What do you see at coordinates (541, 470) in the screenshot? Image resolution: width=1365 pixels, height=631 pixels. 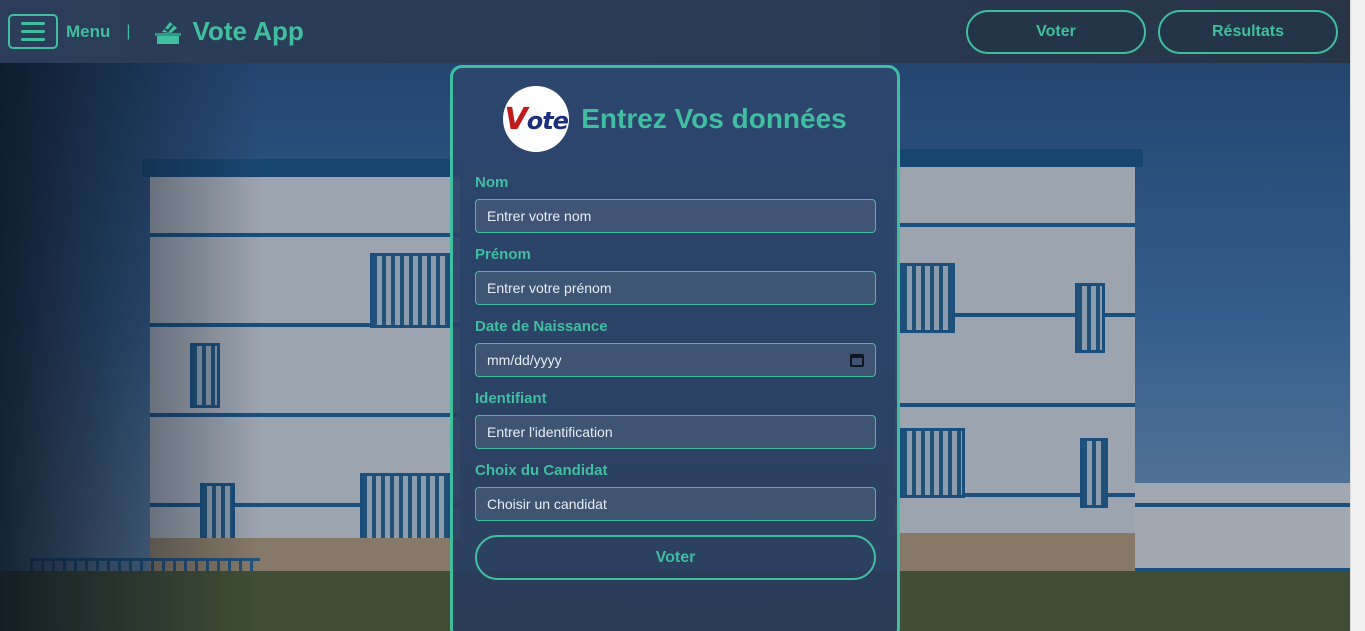 I see `field-label: Choix du Candidat` at bounding box center [541, 470].